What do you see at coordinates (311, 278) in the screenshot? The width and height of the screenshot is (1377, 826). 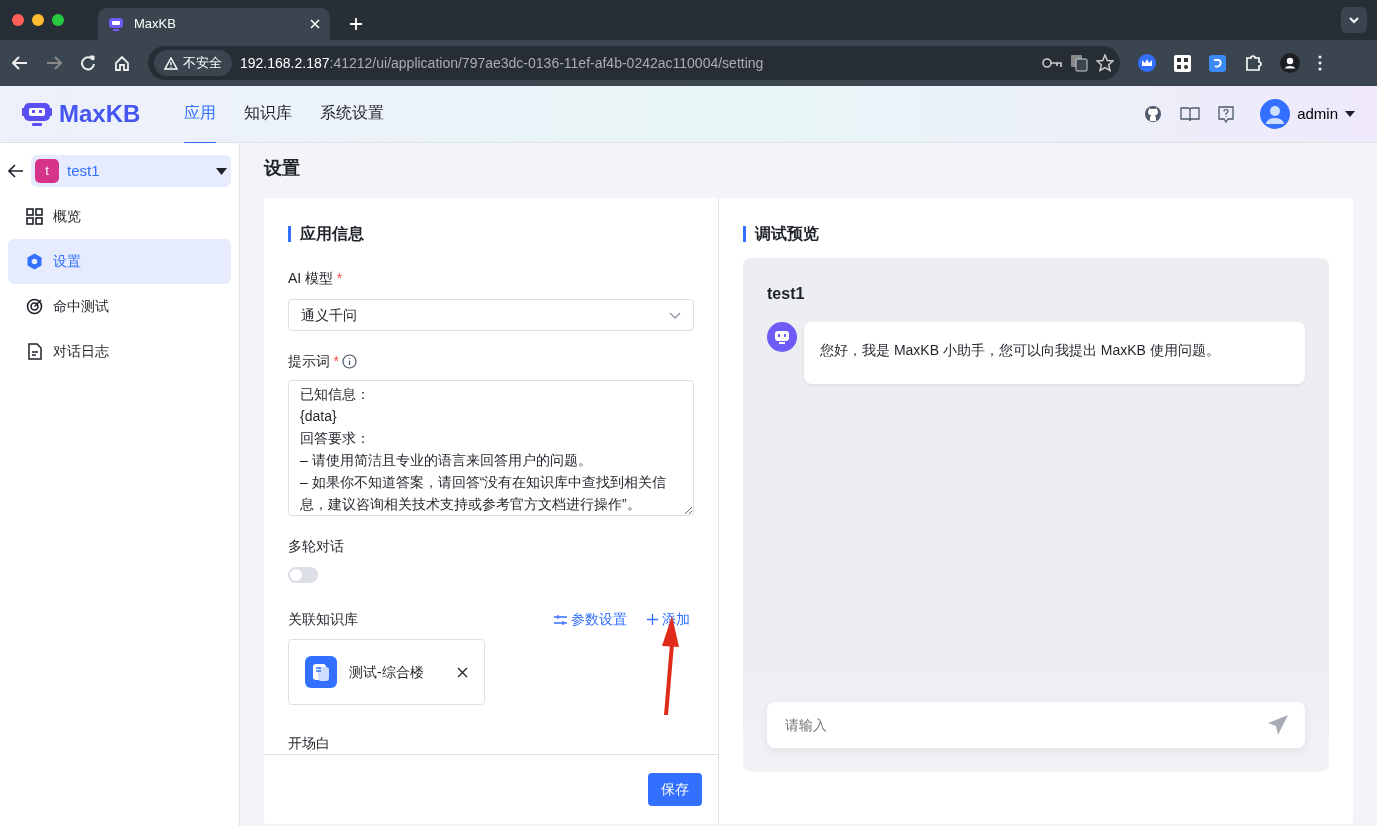 I see `field-label: AI 模型` at bounding box center [311, 278].